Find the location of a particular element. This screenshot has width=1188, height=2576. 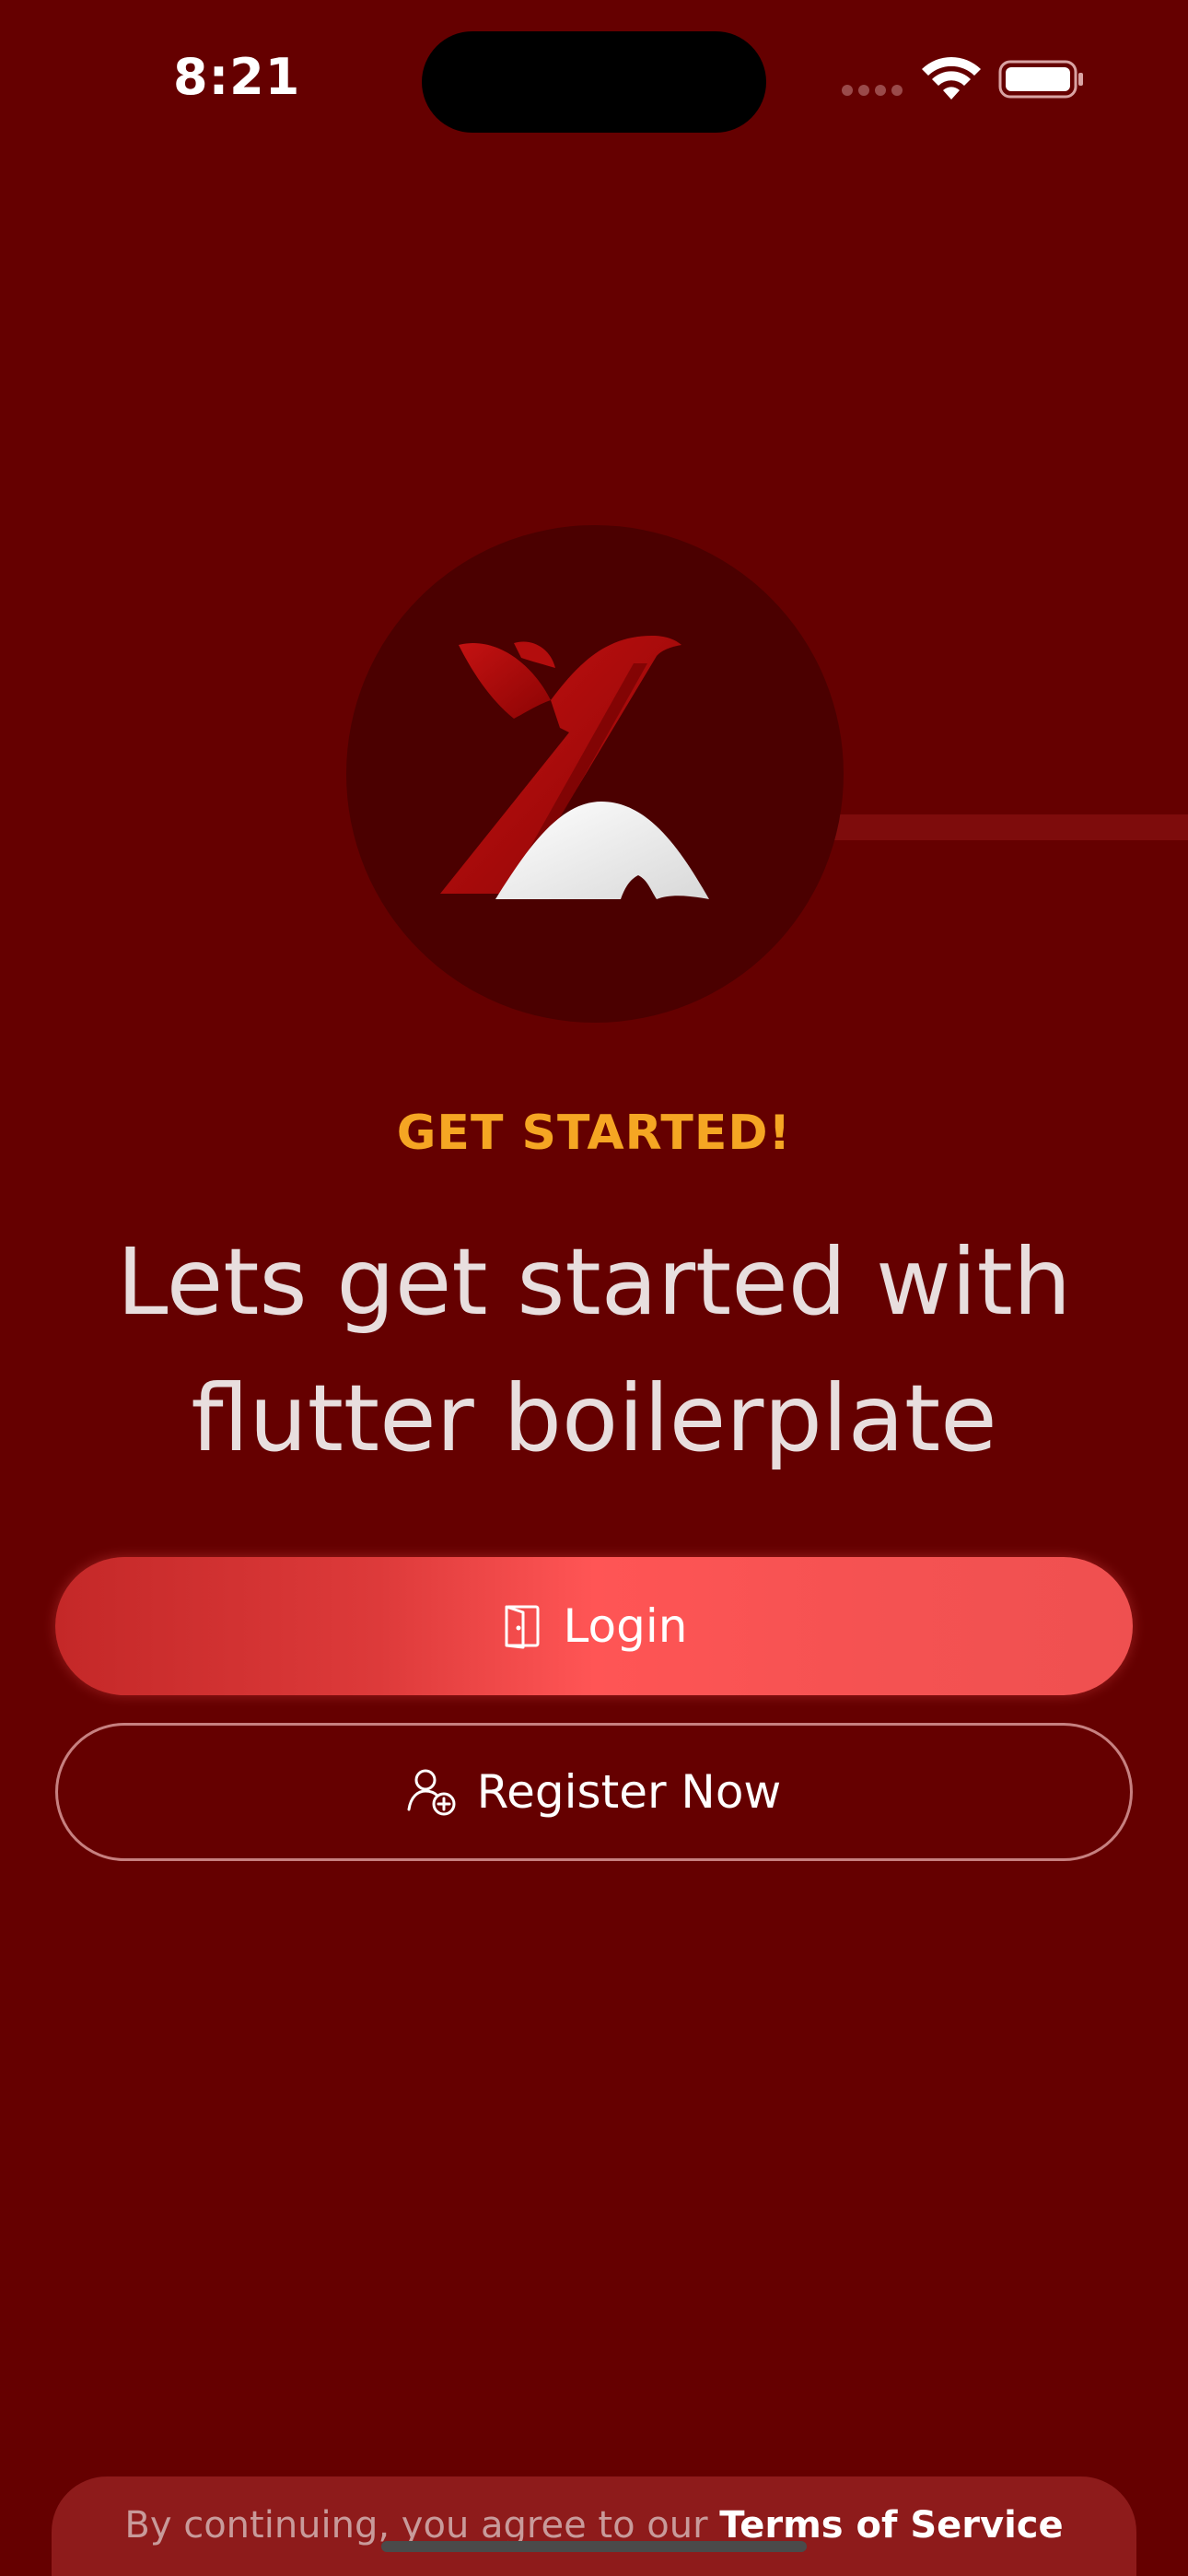

headline-line-1: Lets get started with is located at coordinates (594, 1282).